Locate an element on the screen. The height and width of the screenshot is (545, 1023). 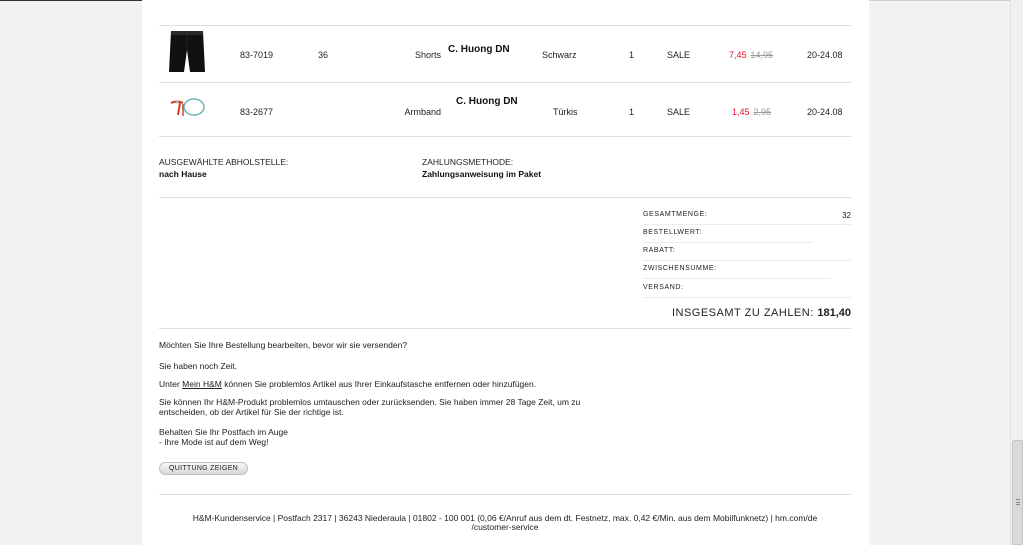
show-receipt-button: QUITTUNG ZEIGEN is located at coordinates (203, 468).